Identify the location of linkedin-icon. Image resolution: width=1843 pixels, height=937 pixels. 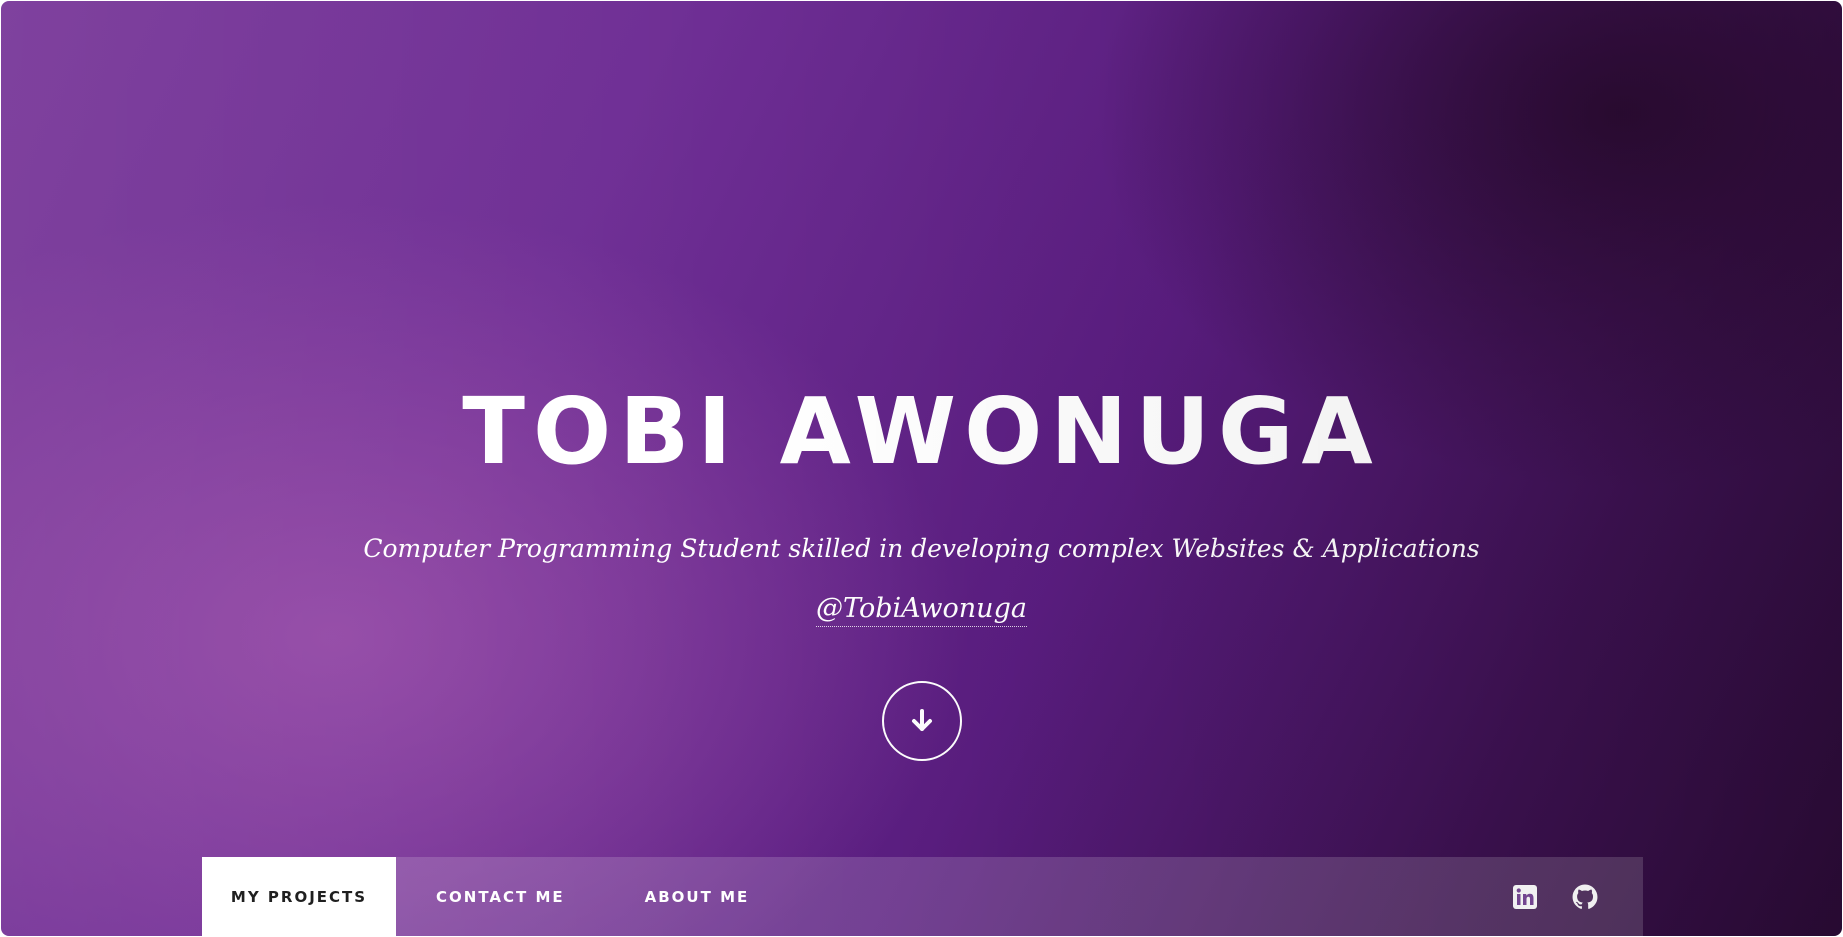
(1525, 897).